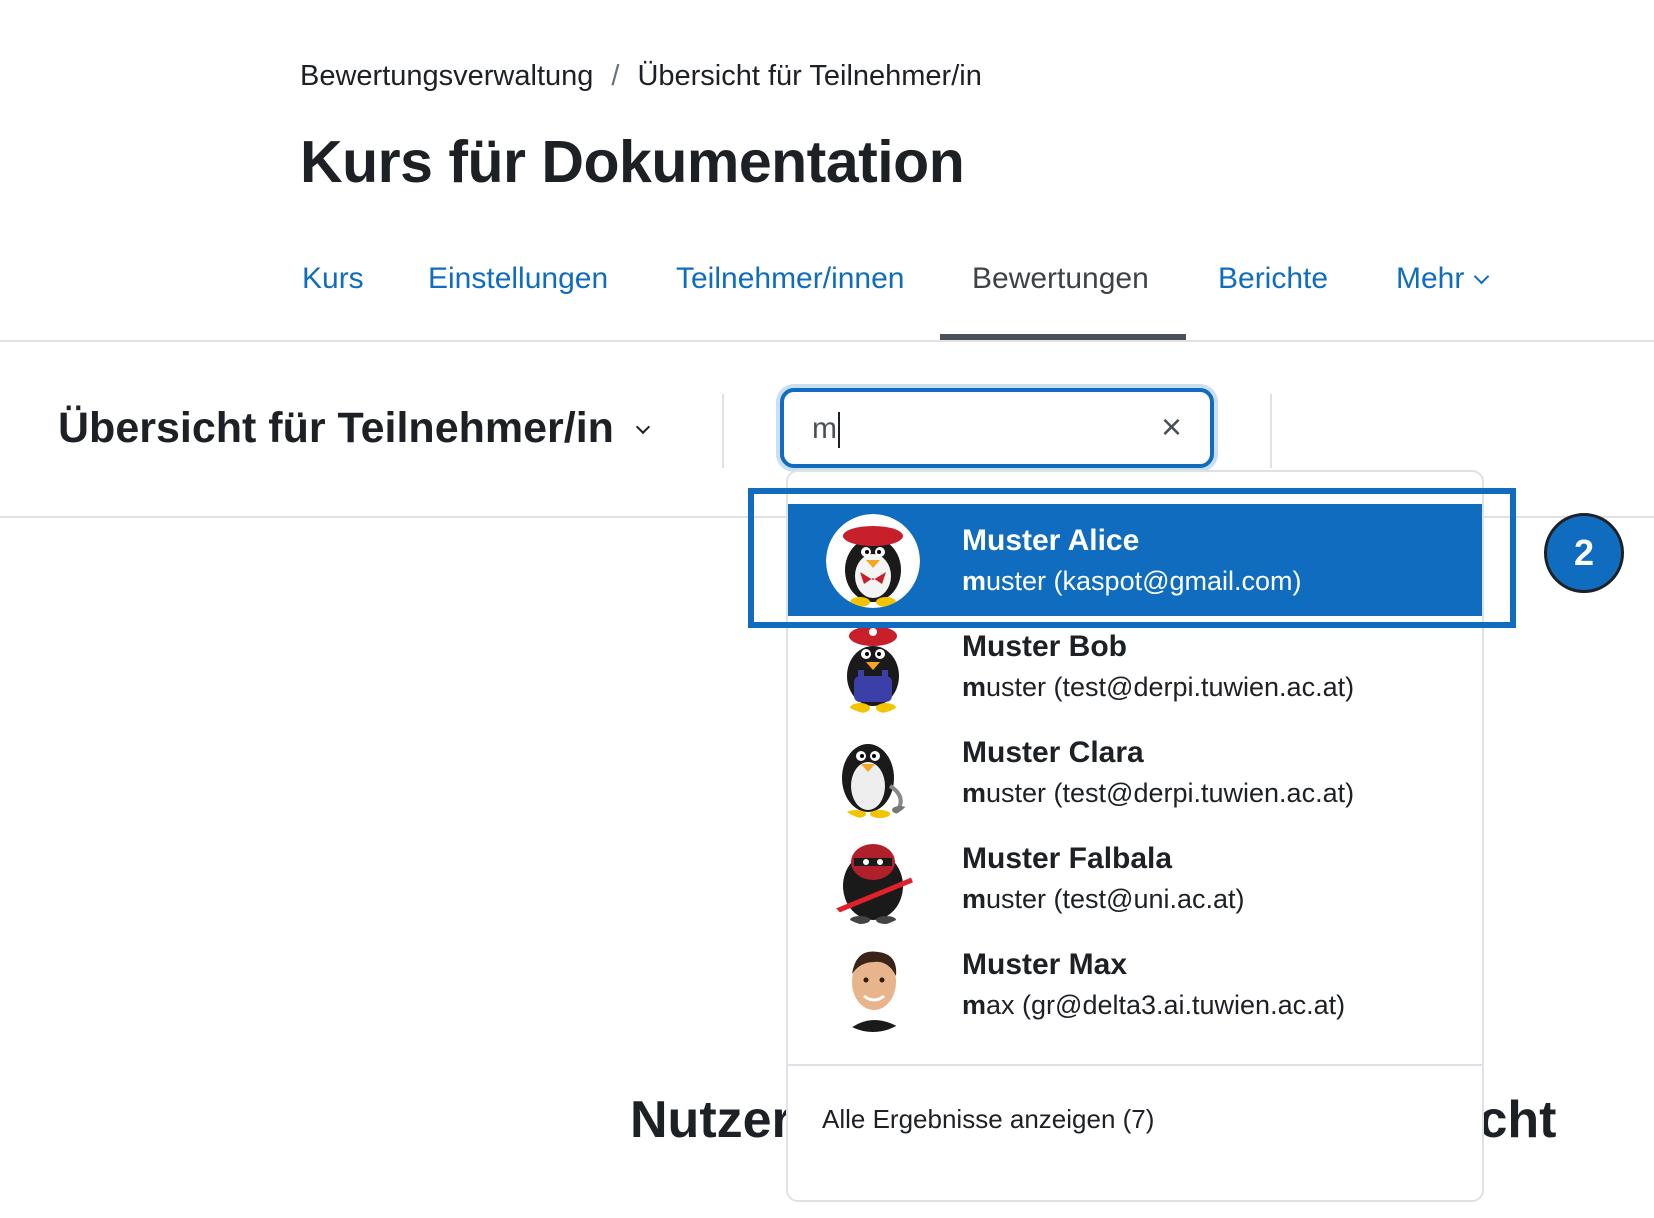  I want to click on result-detail-rest: uster (test@uni.ac.at), so click(1115, 899).